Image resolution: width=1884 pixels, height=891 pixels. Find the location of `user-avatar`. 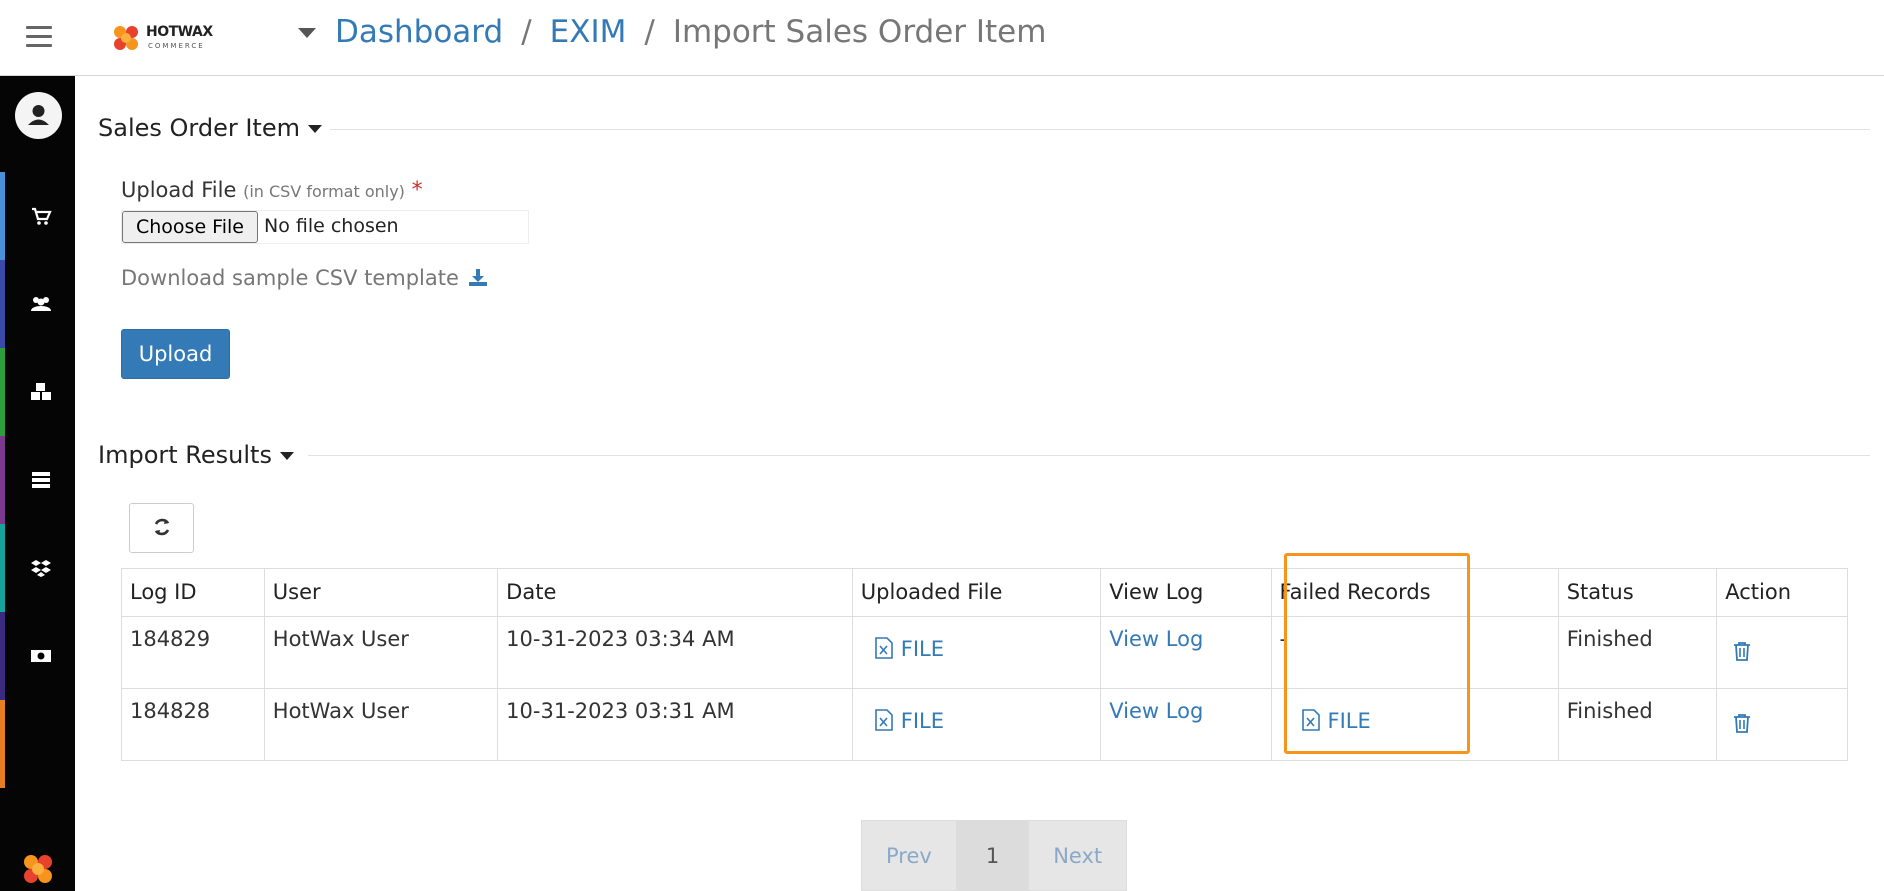

user-avatar is located at coordinates (38, 115).